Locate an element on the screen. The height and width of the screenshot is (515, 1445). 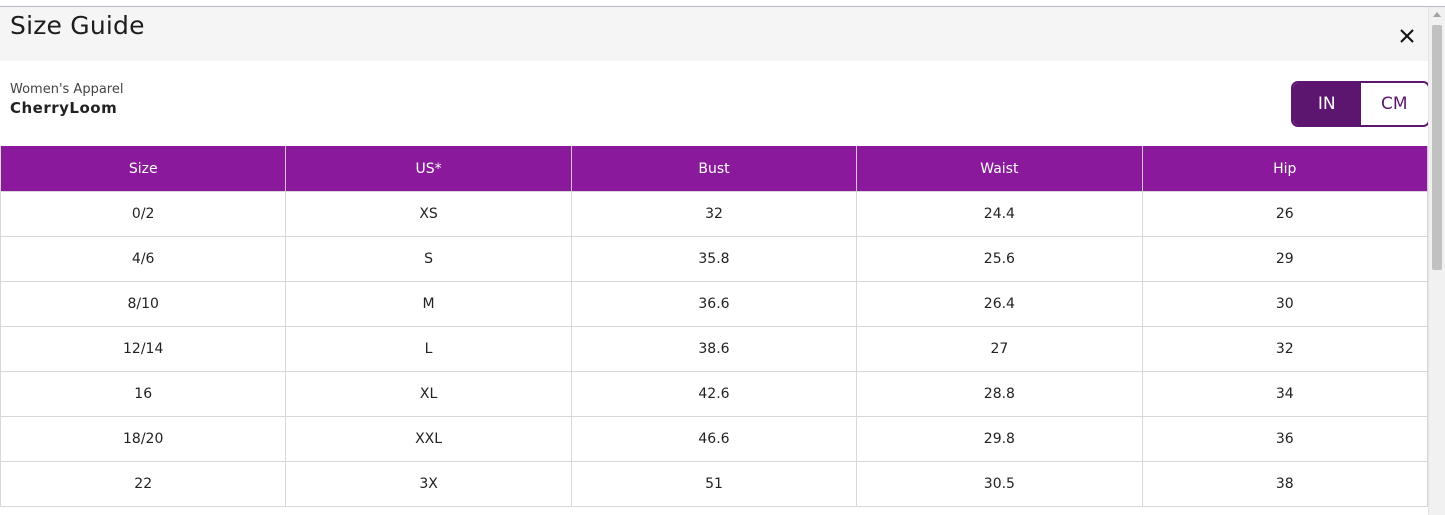
scrollbar-thumb is located at coordinates (1437, 147).